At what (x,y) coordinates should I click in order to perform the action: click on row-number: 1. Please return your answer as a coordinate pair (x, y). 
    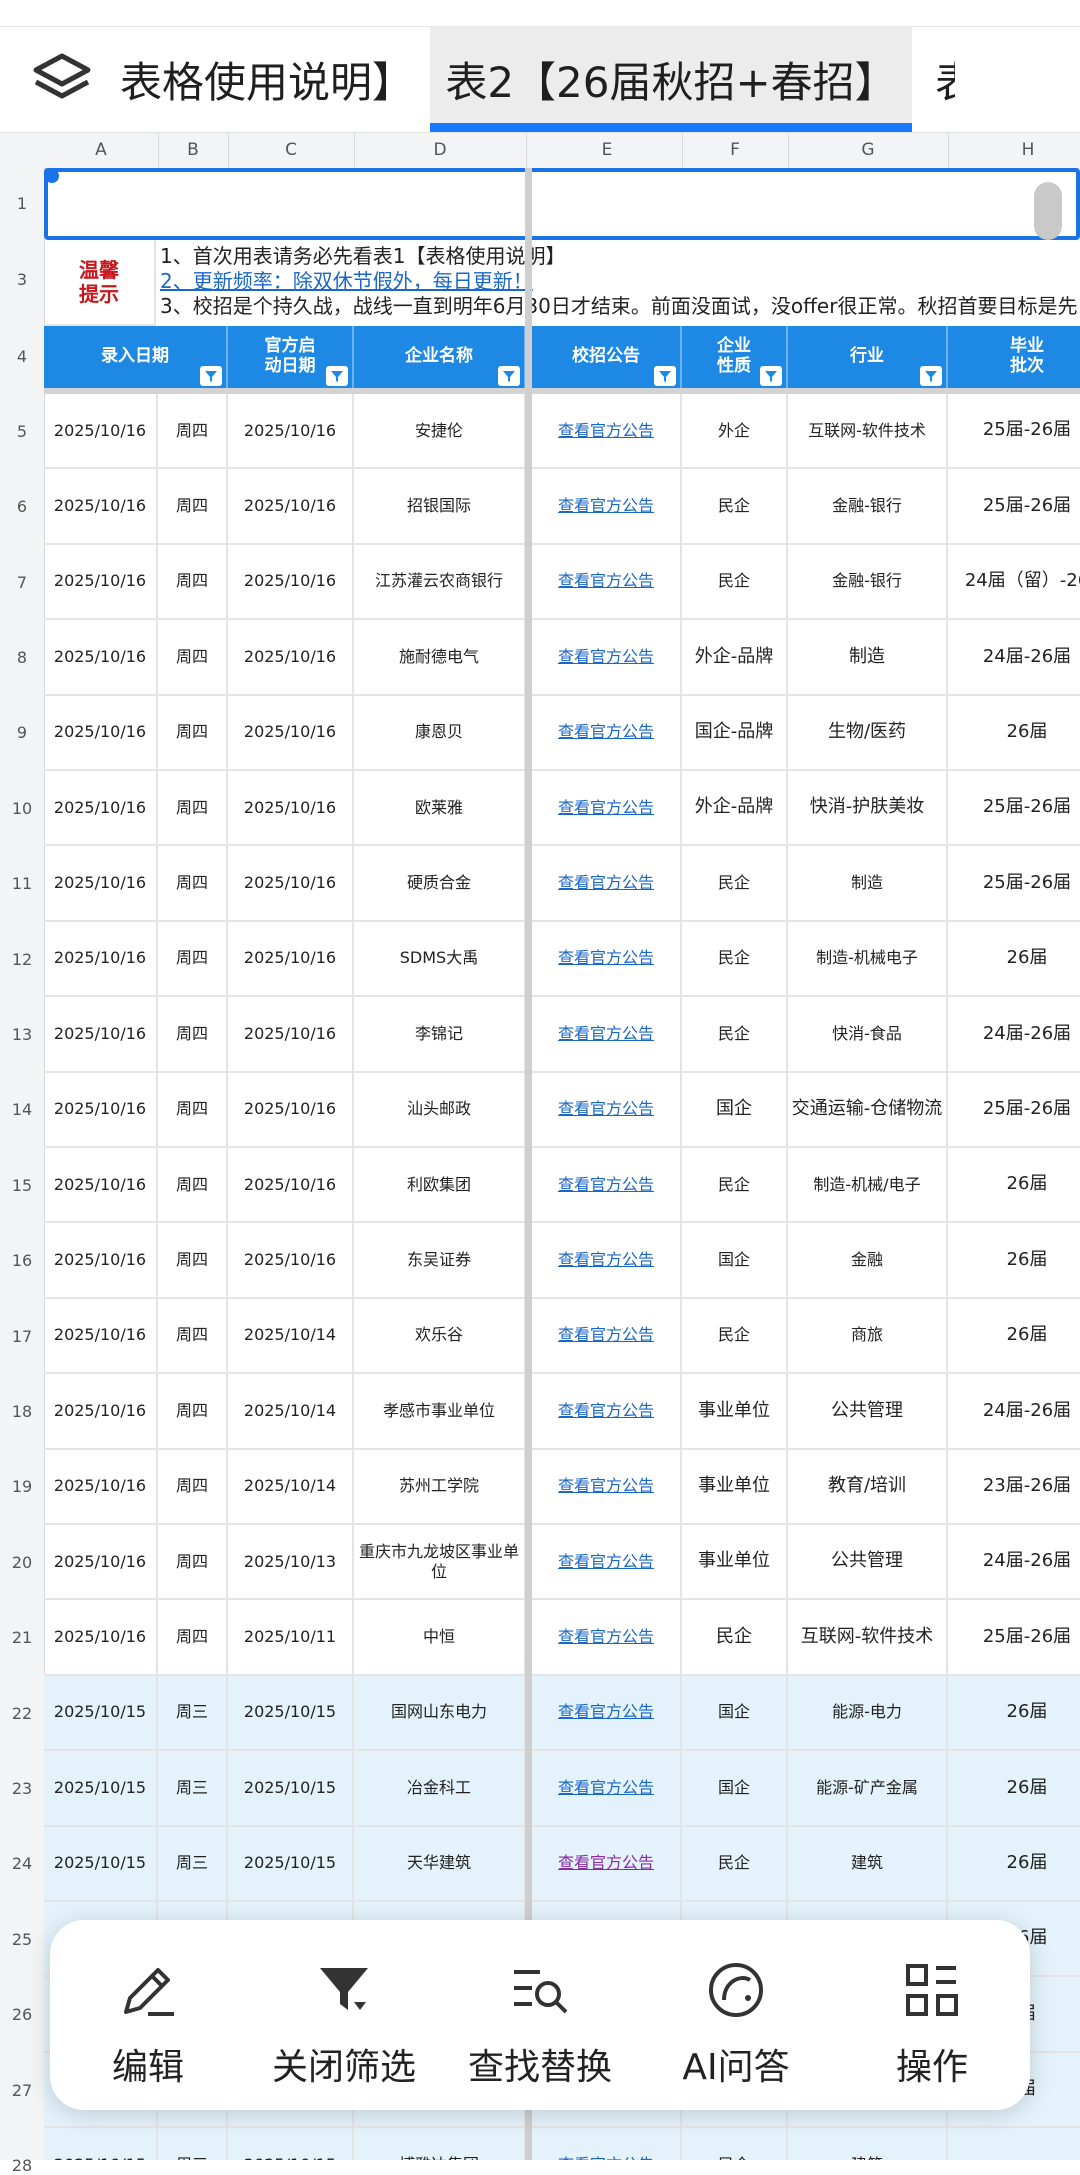
    Looking at the image, I should click on (22, 203).